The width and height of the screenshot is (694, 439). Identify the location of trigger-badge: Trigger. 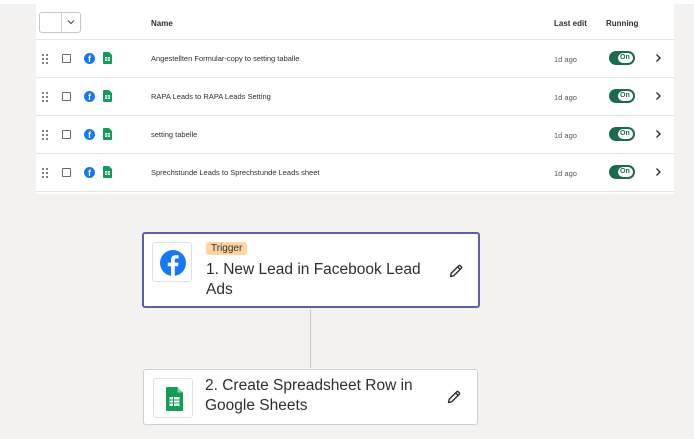
(227, 248).